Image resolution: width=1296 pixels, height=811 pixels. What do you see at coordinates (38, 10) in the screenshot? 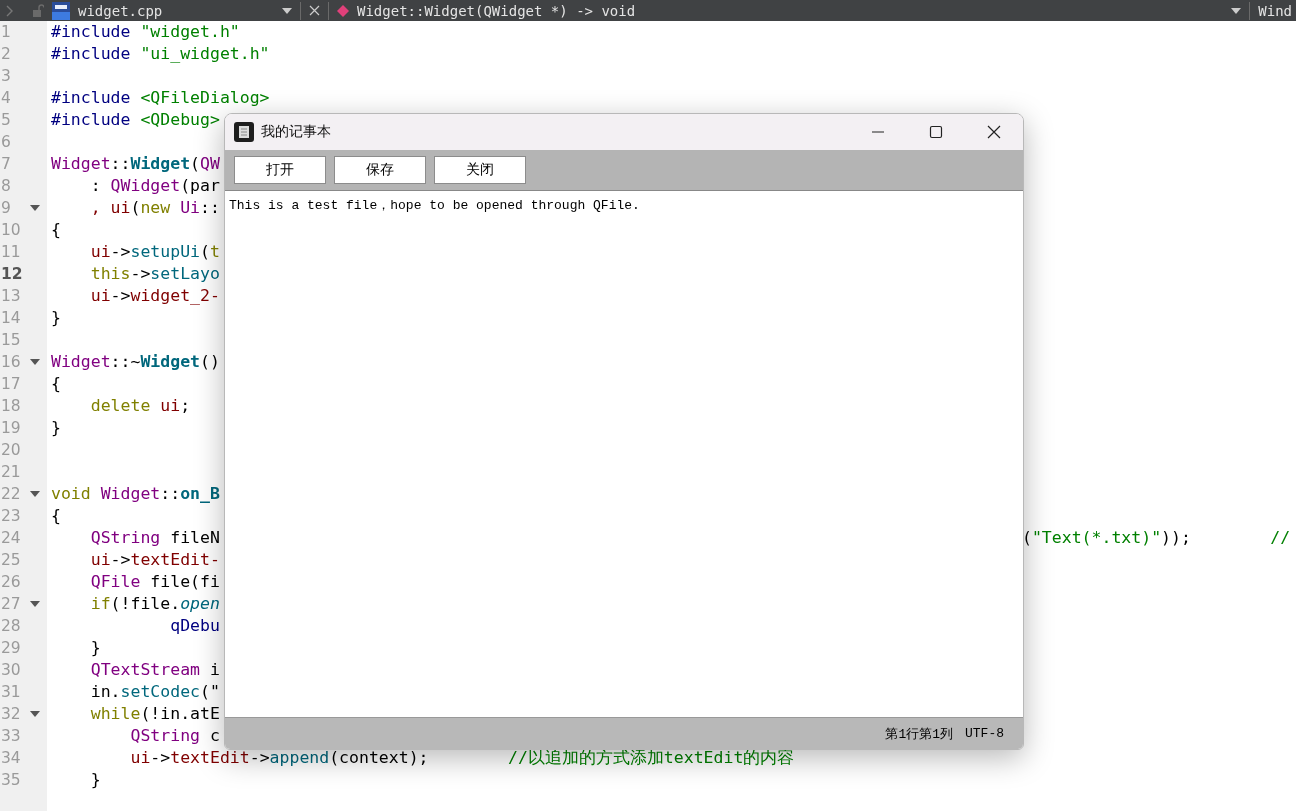
I see `lock-icon` at bounding box center [38, 10].